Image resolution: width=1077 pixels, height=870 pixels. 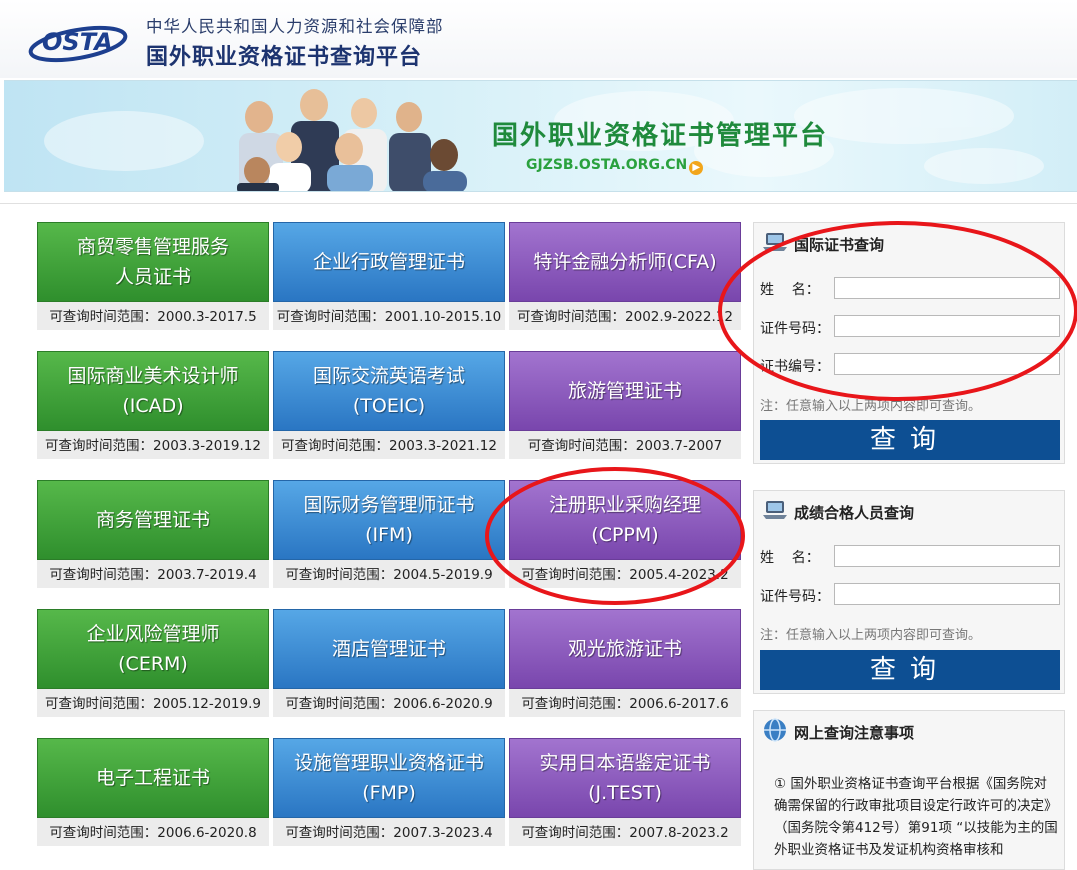 I want to click on cert-card: 酒店管理证书可查询时间范围：2006.6-2020.9, so click(x=389, y=663).